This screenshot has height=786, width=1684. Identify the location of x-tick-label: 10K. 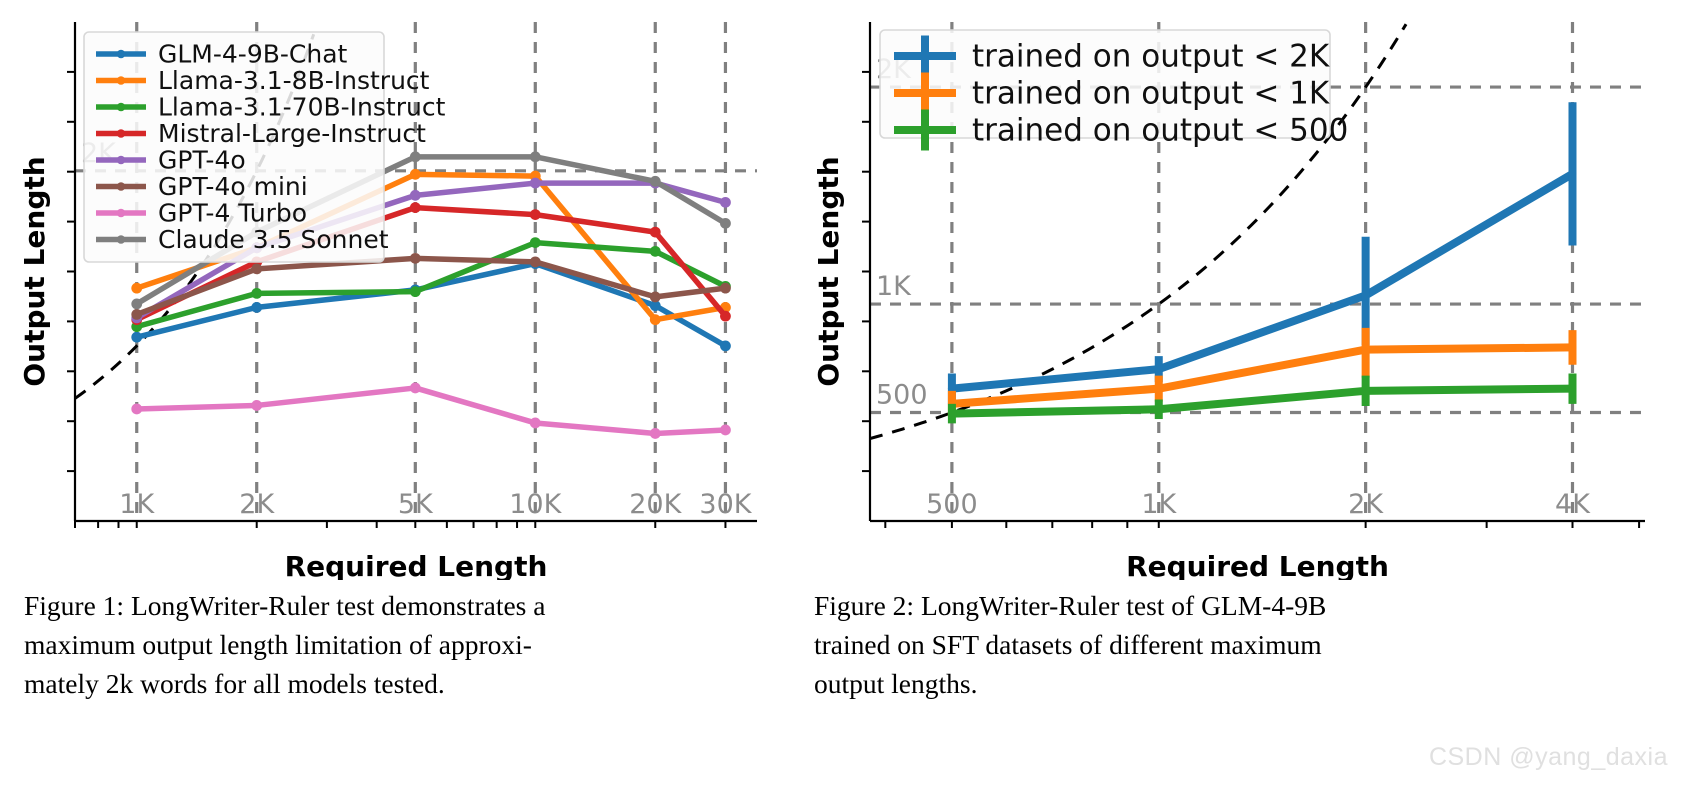
(535, 504).